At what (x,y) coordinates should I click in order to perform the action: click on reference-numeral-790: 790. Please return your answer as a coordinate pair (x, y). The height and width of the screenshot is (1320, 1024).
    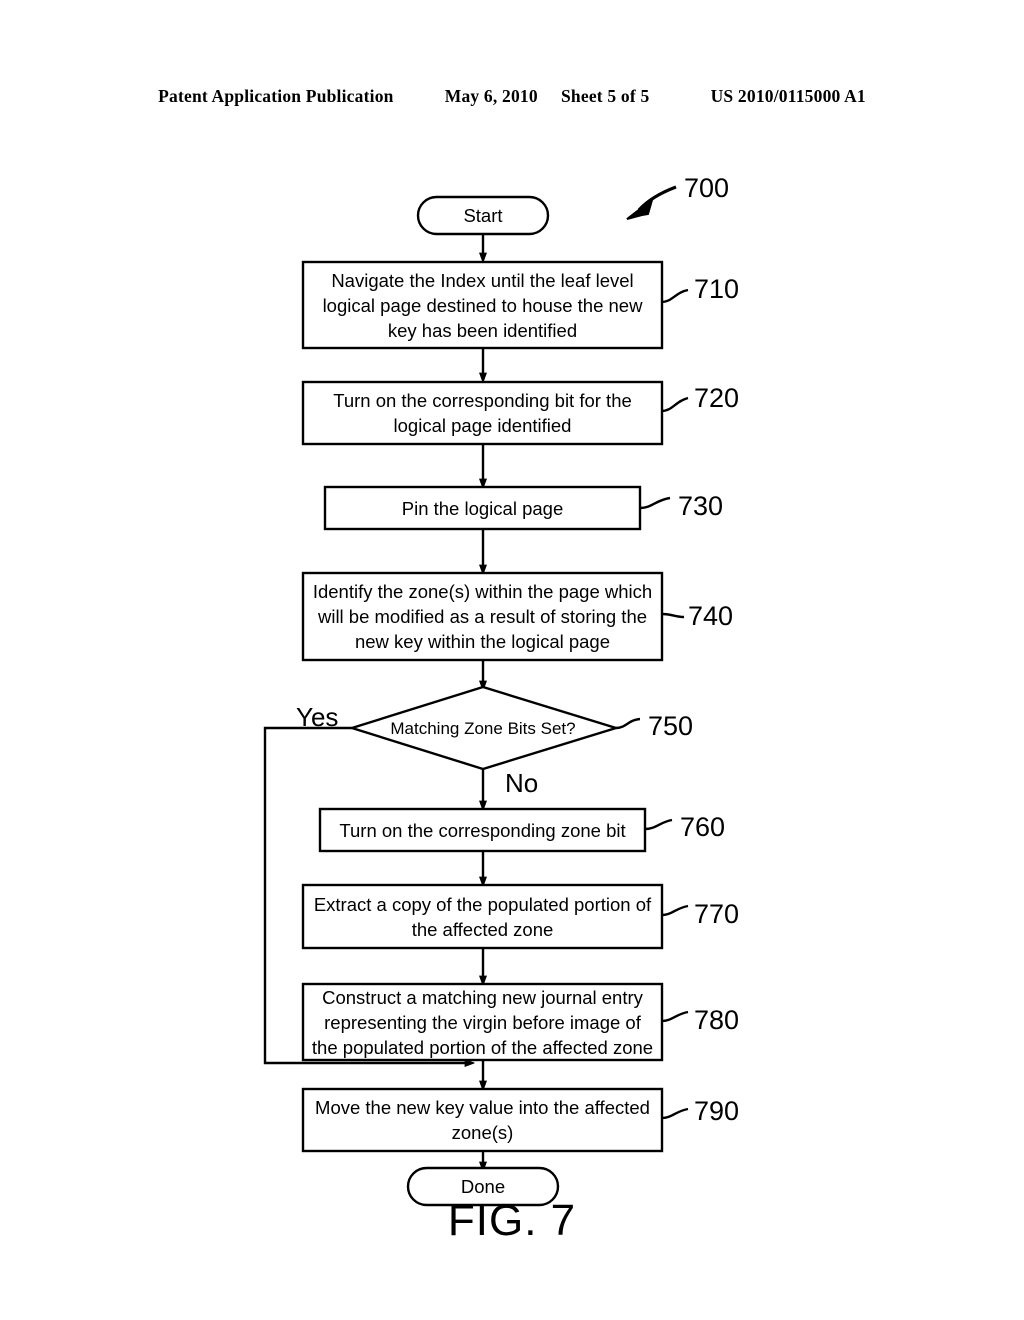
    Looking at the image, I should click on (717, 1111).